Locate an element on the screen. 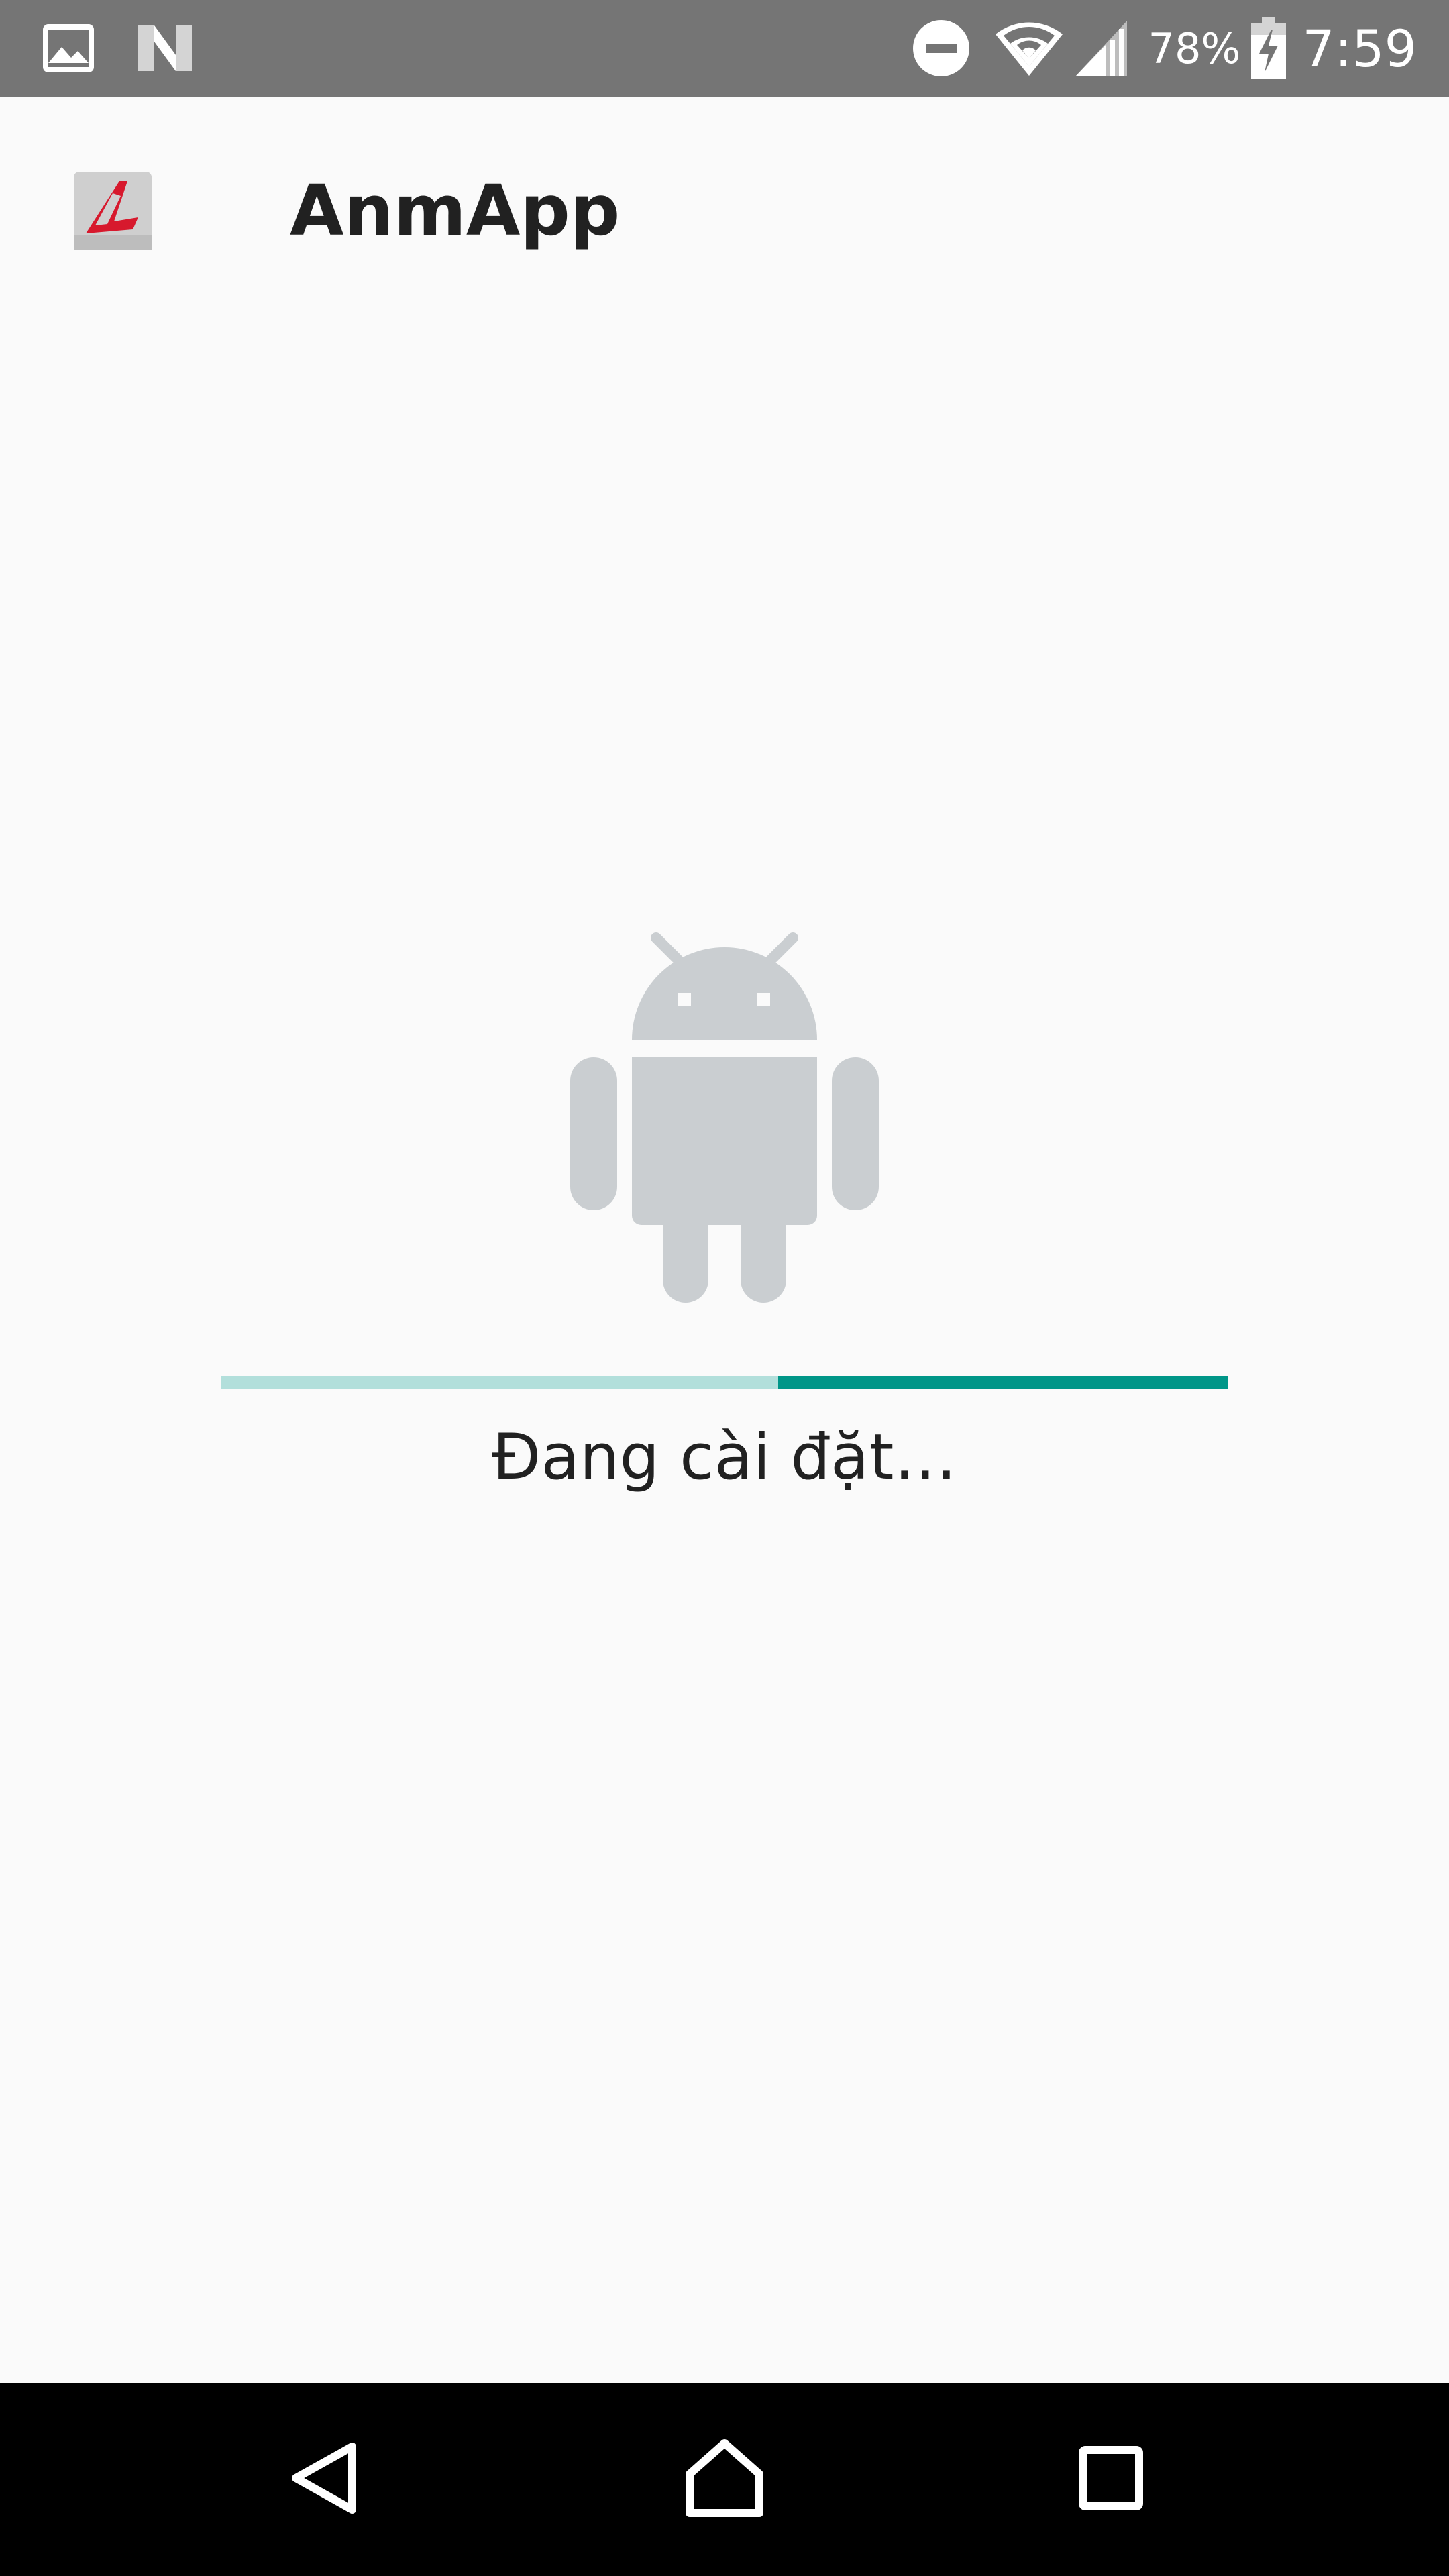 The image size is (1449, 2576). clock: 7:59 is located at coordinates (1359, 48).